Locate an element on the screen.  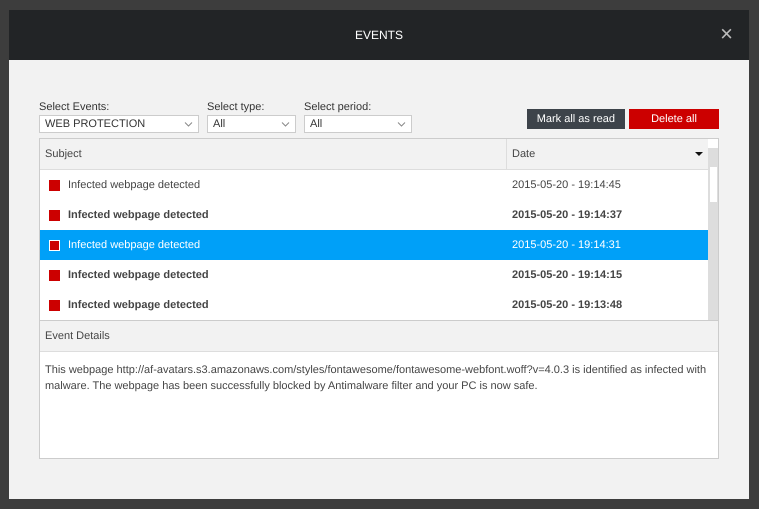
event-row: Infected webpage detected 2015-05-20 - 19:14:15 is located at coordinates (374, 275).